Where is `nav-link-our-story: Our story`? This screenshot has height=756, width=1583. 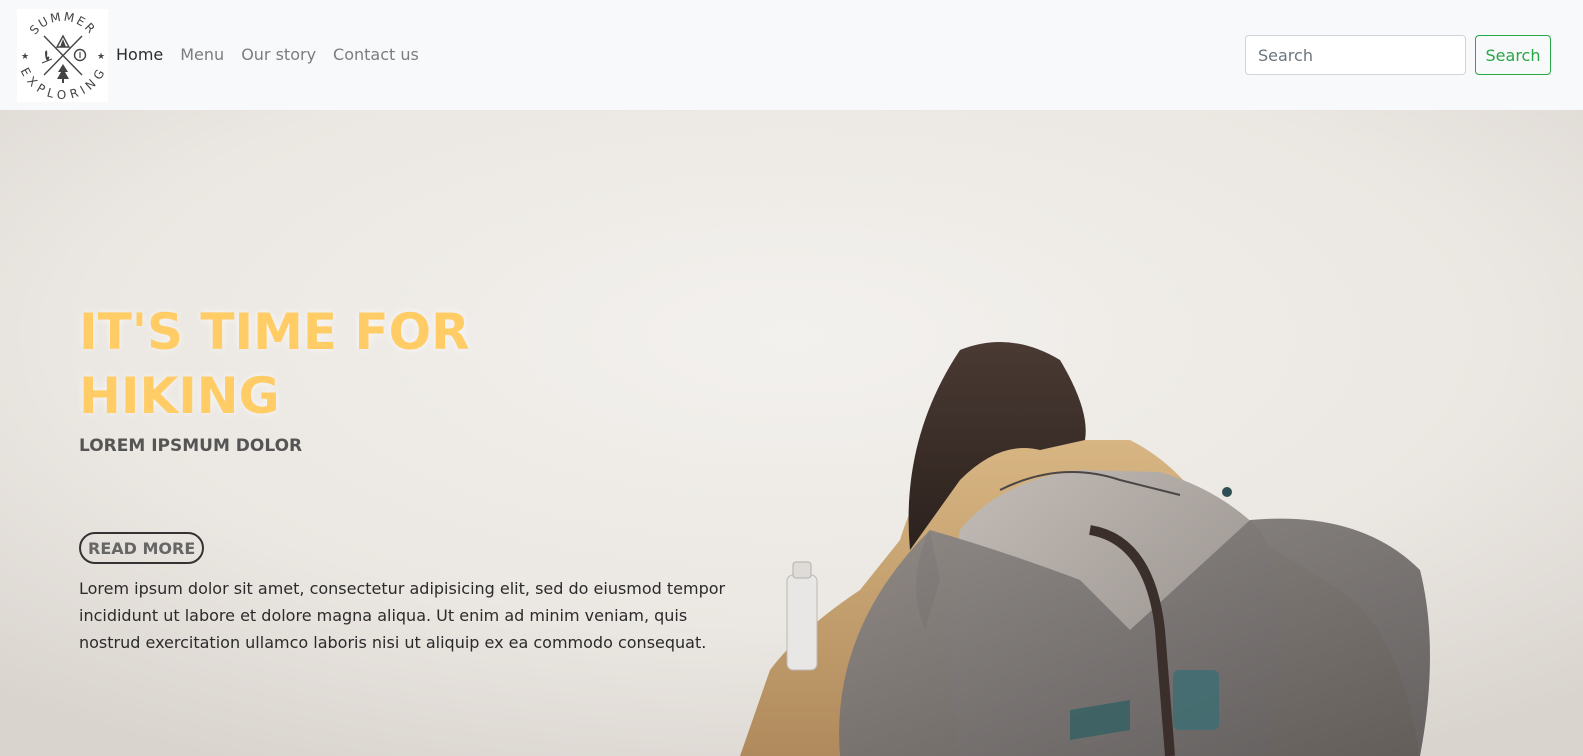 nav-link-our-story: Our story is located at coordinates (278, 55).